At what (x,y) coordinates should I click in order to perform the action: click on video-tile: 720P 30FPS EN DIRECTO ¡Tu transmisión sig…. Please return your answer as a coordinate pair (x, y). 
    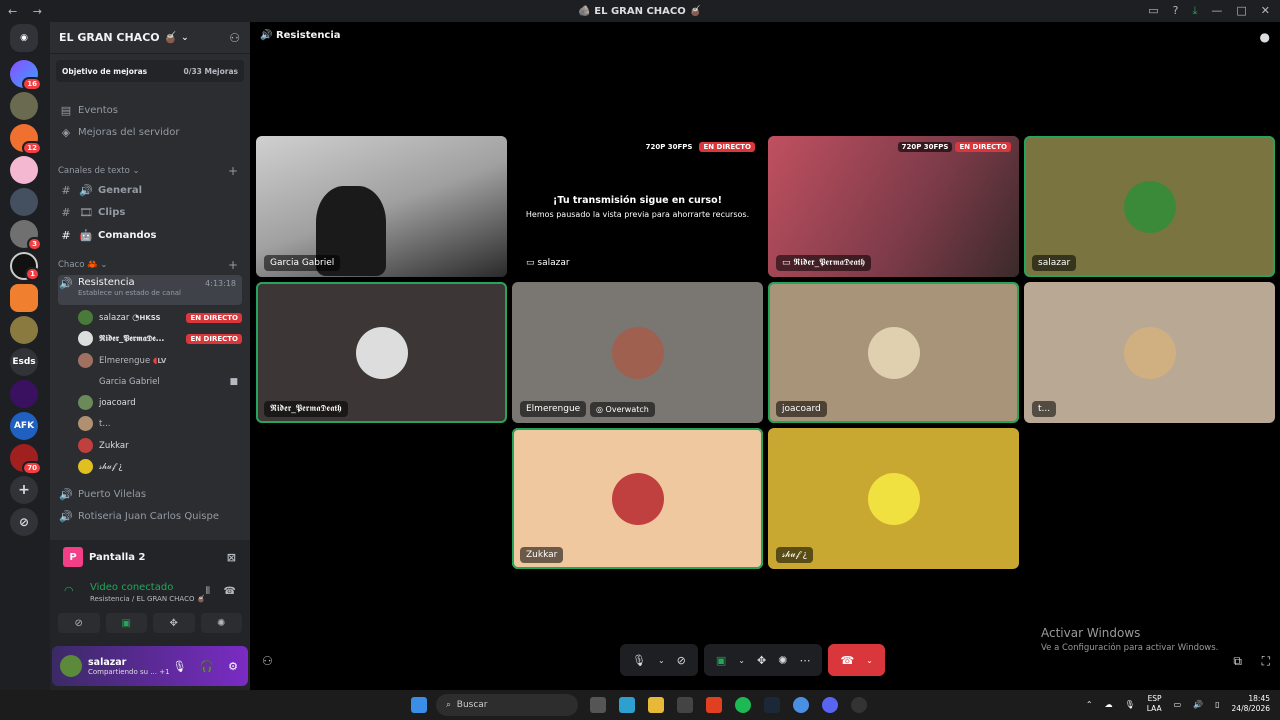
    Looking at the image, I should click on (637, 206).